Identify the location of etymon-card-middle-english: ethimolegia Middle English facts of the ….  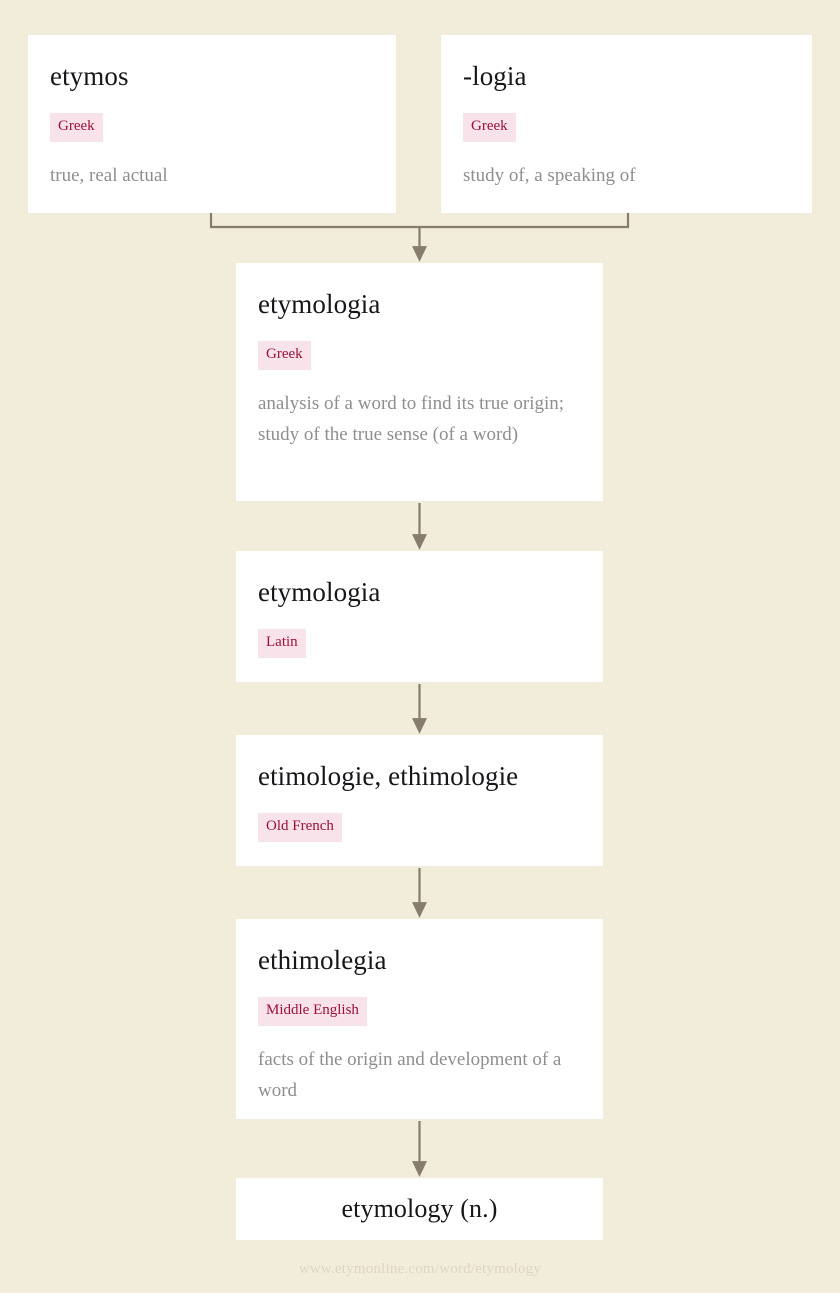
(419, 1019).